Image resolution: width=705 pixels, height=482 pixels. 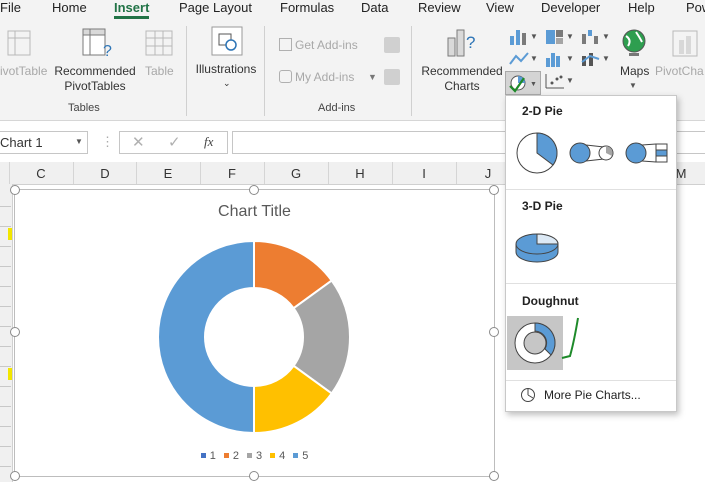 What do you see at coordinates (570, 80) in the screenshot?
I see `scatter-chart-dropdown-icon: ▼` at bounding box center [570, 80].